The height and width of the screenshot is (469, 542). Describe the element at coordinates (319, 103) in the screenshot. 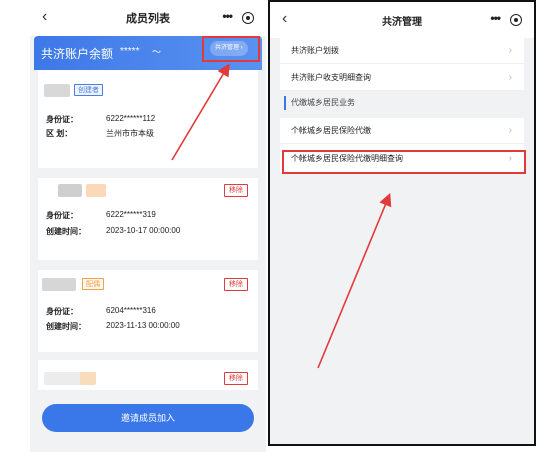

I see `section-header: 代缴城乡居民业务` at that location.